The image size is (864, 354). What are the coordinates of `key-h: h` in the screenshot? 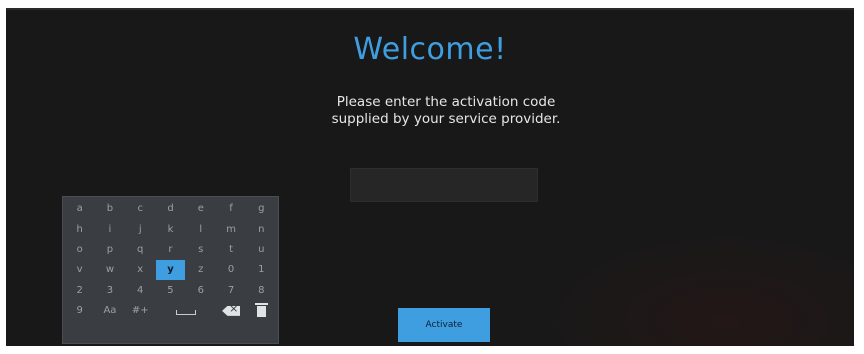 It's located at (79, 228).